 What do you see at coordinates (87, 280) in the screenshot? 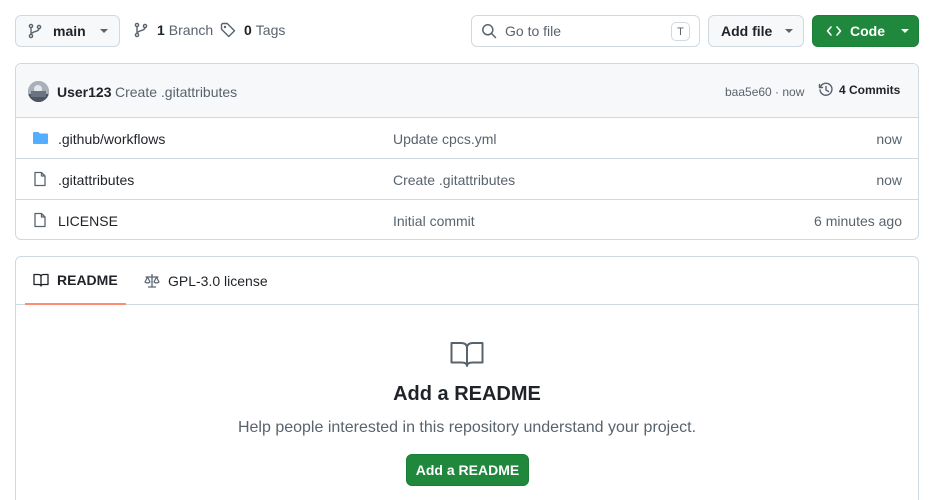
I see `tab-readme-label: README` at bounding box center [87, 280].